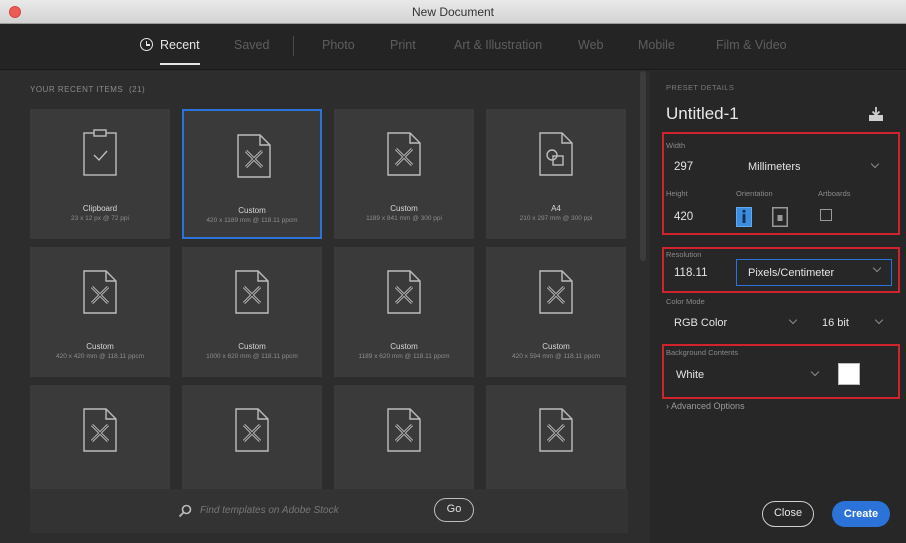 This screenshot has height=543, width=906. What do you see at coordinates (643, 166) in the screenshot?
I see `scrollbar` at bounding box center [643, 166].